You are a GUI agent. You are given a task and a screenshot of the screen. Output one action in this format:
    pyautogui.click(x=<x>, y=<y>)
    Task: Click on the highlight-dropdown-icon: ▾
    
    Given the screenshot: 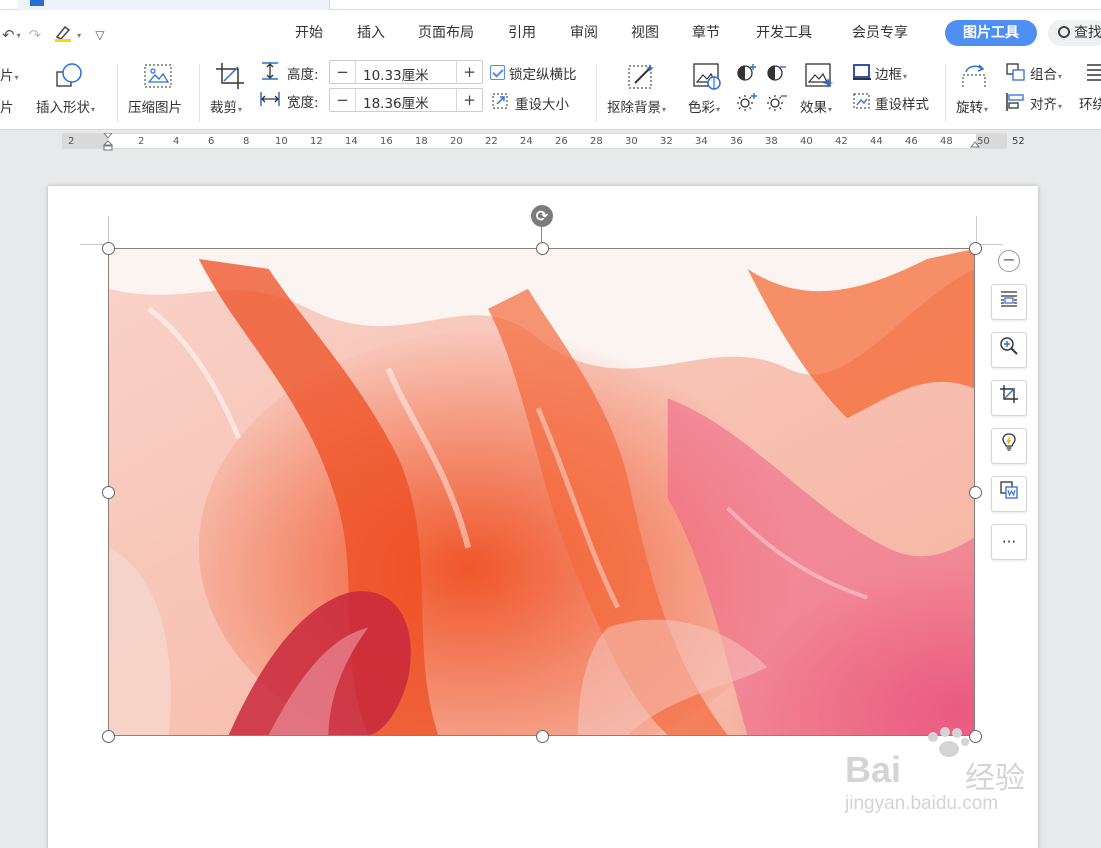 What is the action you would take?
    pyautogui.click(x=79, y=35)
    